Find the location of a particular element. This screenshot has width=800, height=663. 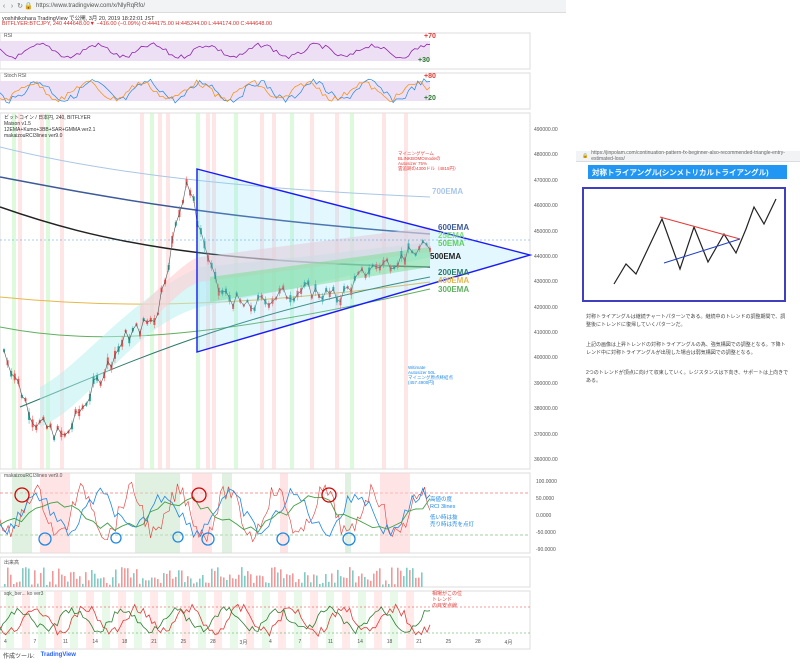

price-tick-4: 450000.00 is located at coordinates (546, 231).